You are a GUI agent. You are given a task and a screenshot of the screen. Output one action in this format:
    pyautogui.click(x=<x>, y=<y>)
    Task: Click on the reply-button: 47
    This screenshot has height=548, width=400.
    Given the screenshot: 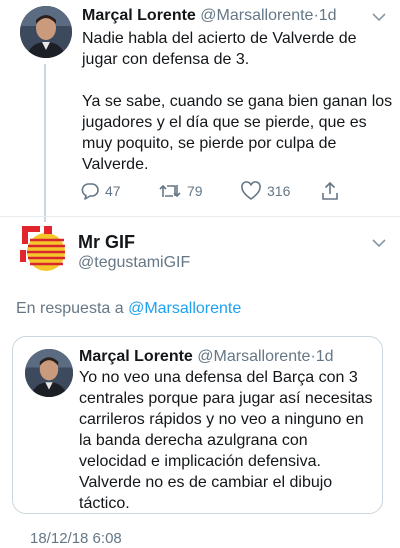 What is the action you would take?
    pyautogui.click(x=100, y=191)
    